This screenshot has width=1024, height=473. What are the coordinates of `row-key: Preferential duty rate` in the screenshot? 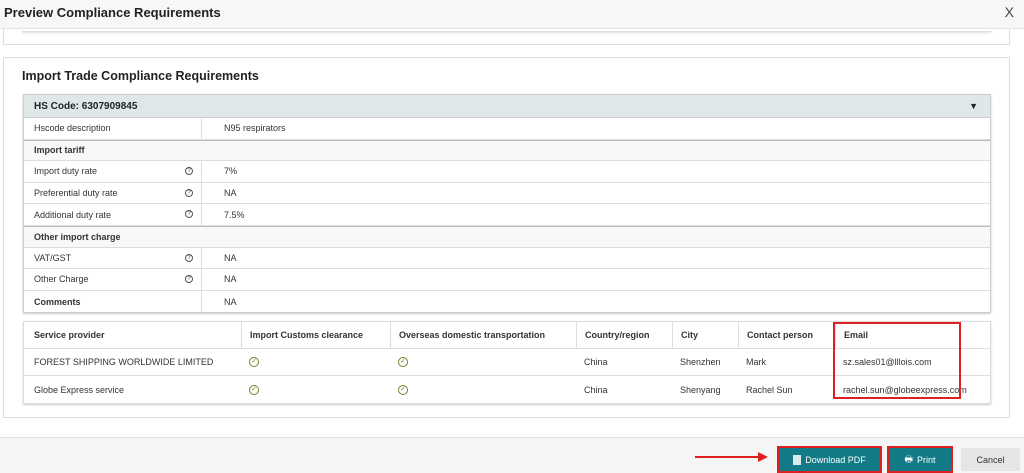 It's located at (76, 193).